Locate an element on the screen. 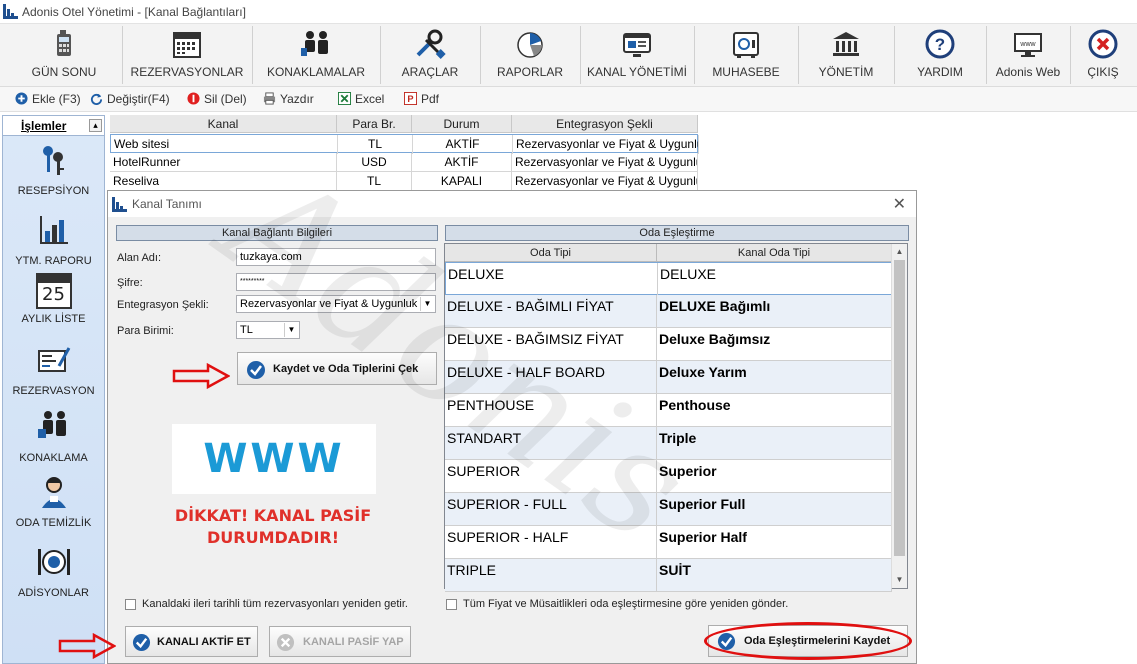  mapping-row: SUPERIOR - HALF Superior Half is located at coordinates (668, 542).